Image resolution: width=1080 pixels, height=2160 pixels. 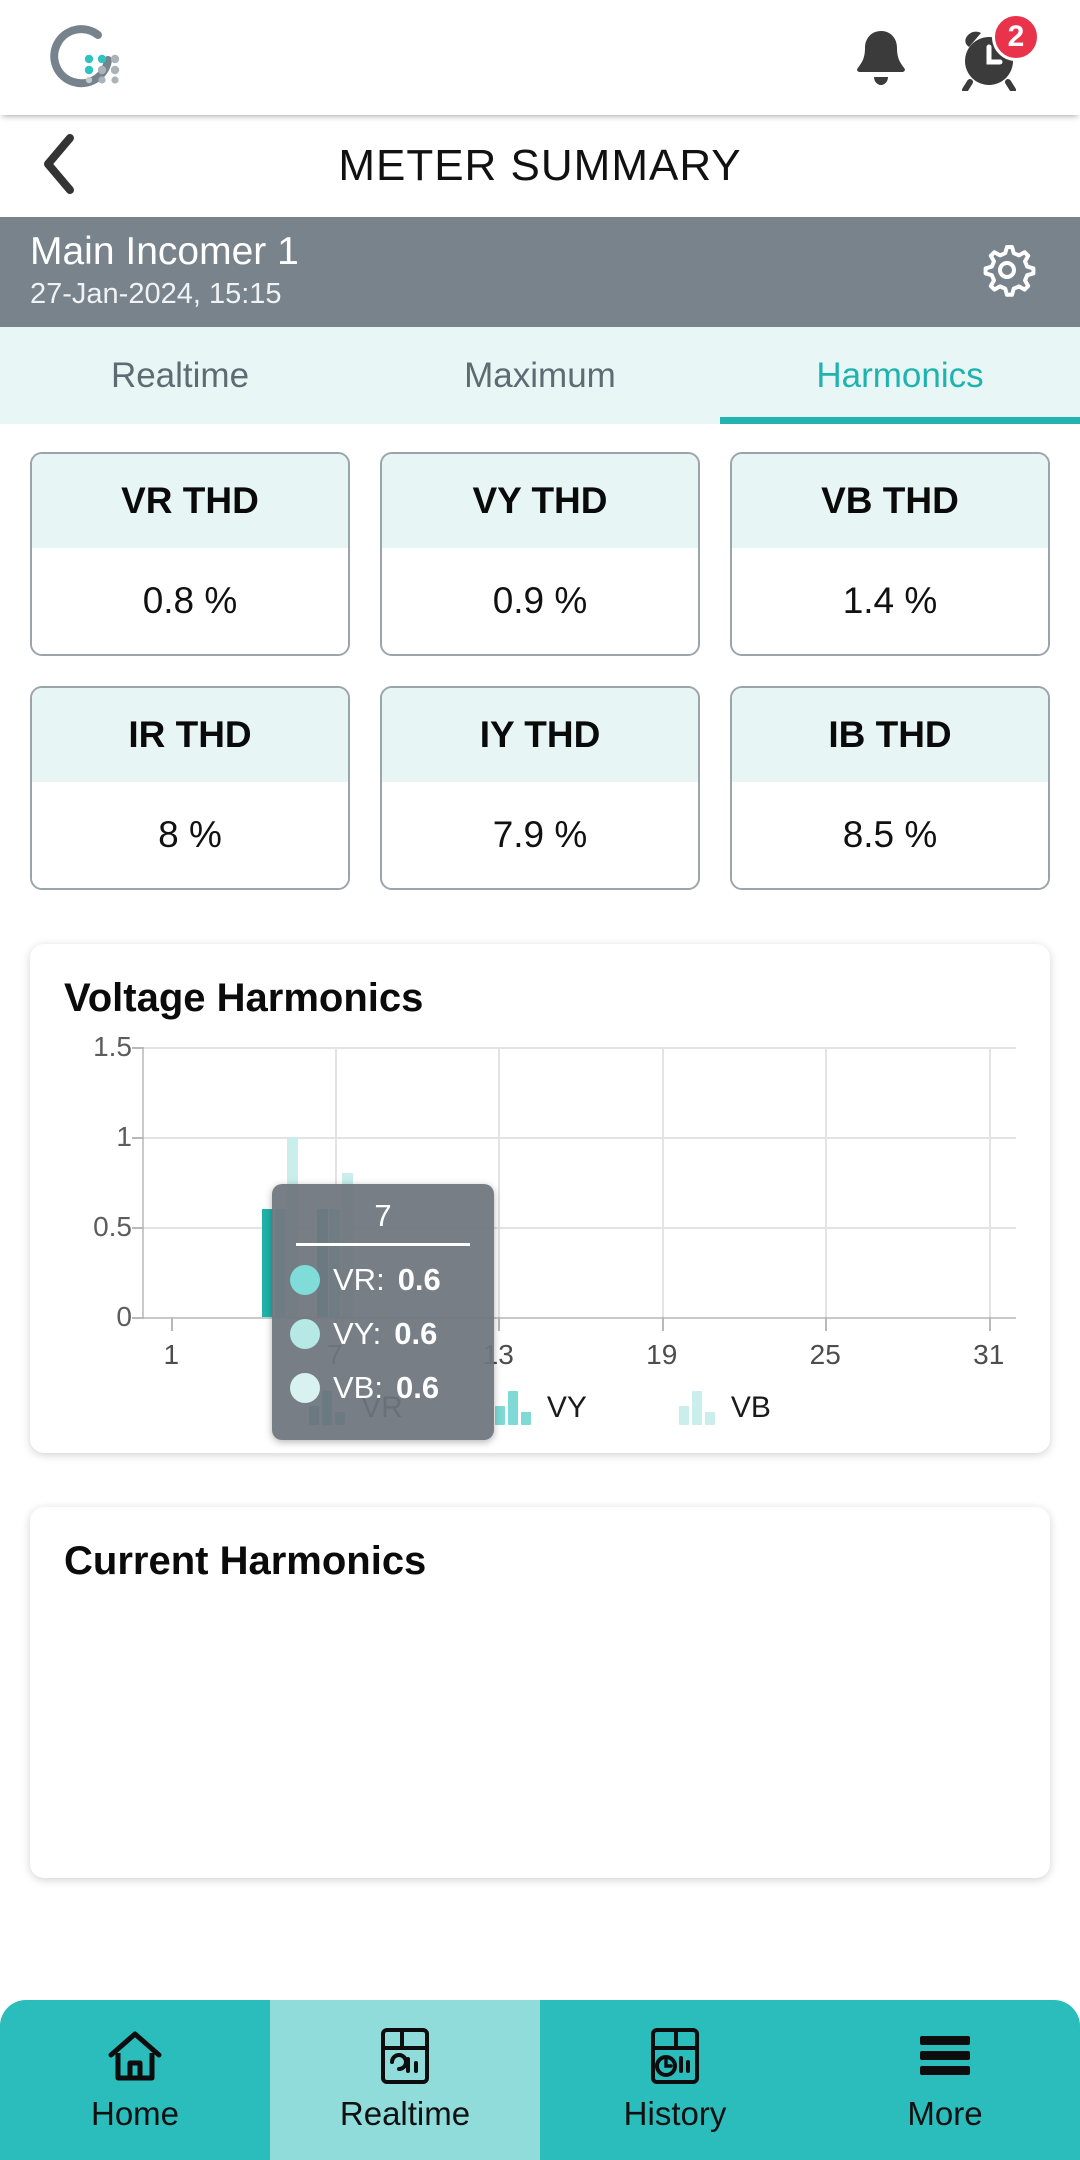 I want to click on bottom-navigation: Home Realtime History More, so click(x=540, y=2080).